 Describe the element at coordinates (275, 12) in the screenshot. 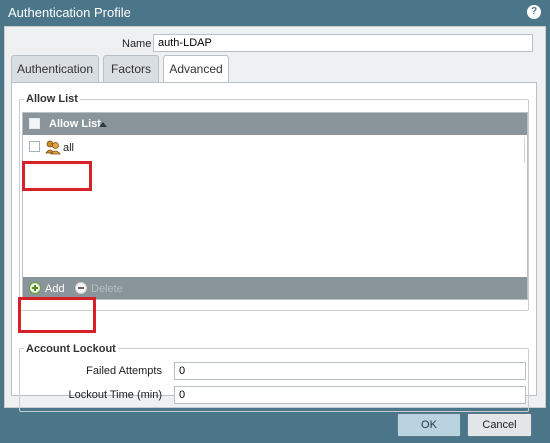

I see `dialog-titlebar: Authentication Profile ?` at that location.